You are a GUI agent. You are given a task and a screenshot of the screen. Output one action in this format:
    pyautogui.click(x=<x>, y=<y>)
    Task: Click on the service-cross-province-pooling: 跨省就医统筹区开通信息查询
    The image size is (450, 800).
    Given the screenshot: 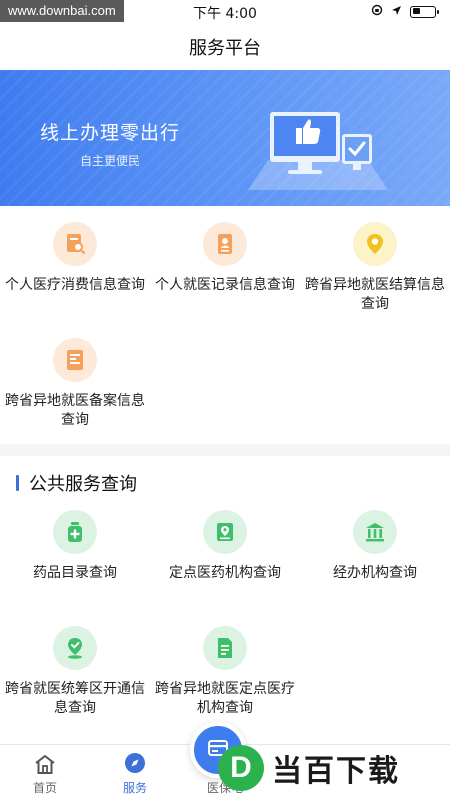 What is the action you would take?
    pyautogui.click(x=75, y=672)
    